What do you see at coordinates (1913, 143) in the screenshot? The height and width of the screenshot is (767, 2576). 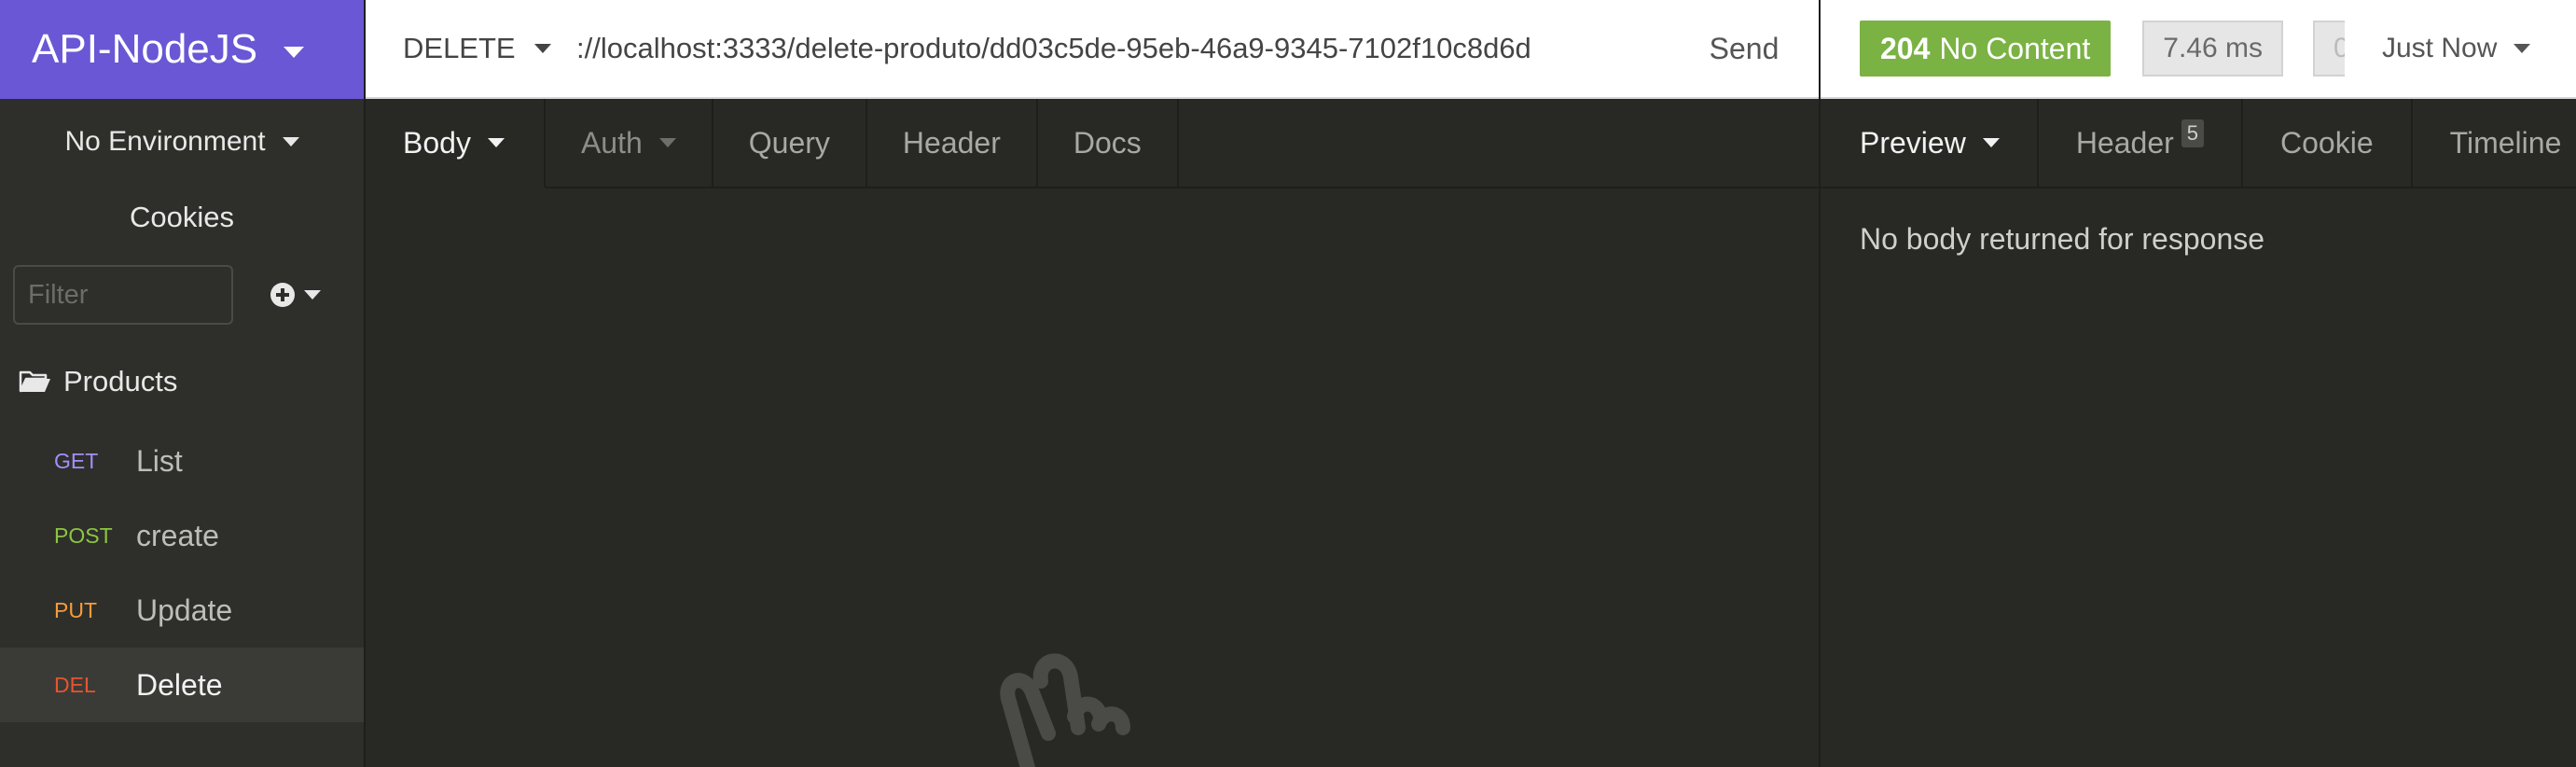 I see `tab-label: Preview` at bounding box center [1913, 143].